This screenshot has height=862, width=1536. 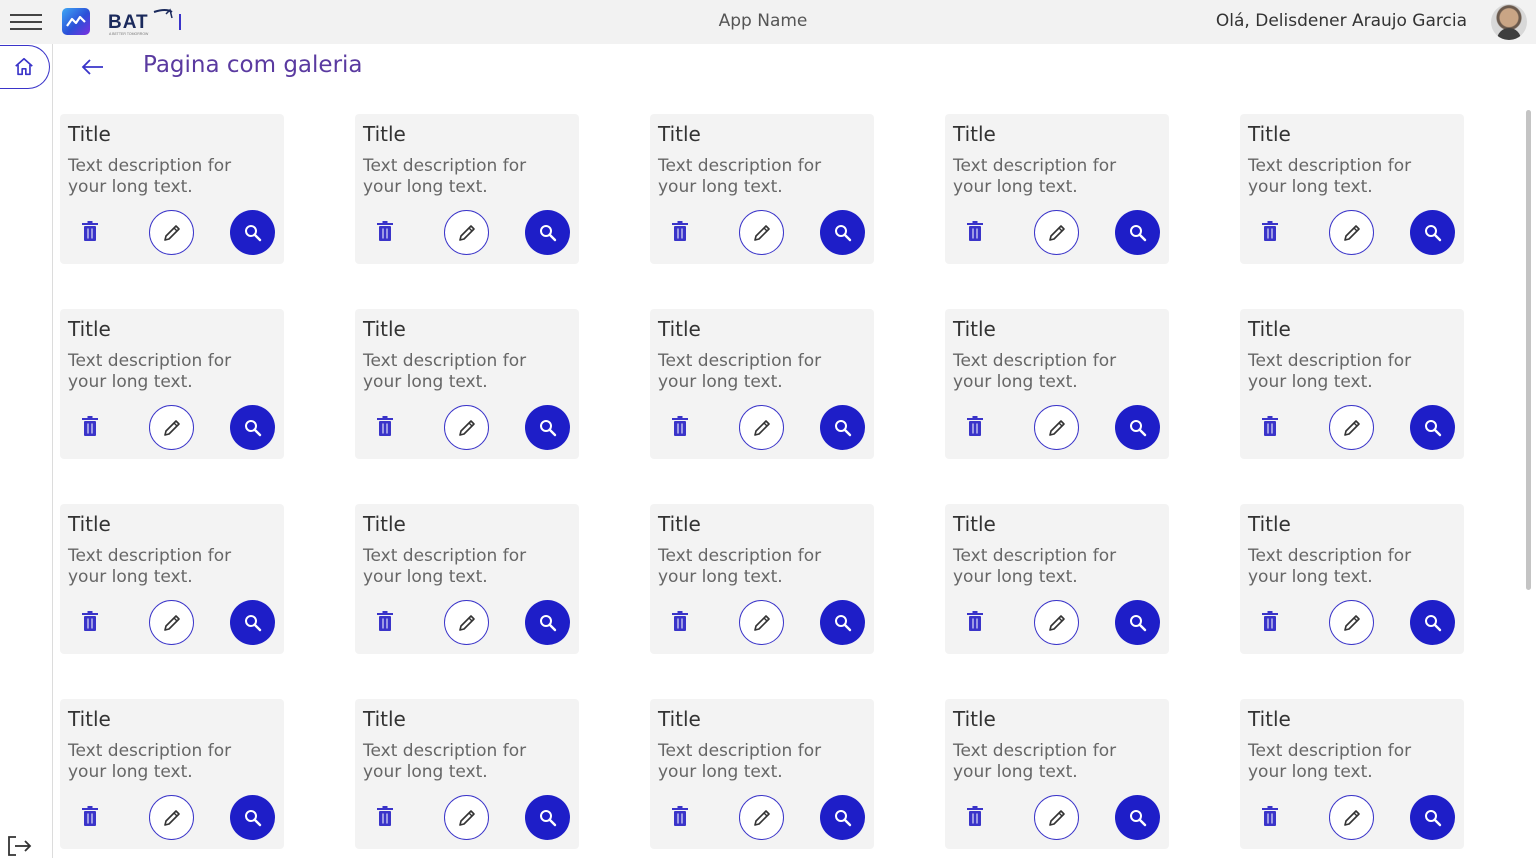 What do you see at coordinates (19, 846) in the screenshot?
I see `logout-icon` at bounding box center [19, 846].